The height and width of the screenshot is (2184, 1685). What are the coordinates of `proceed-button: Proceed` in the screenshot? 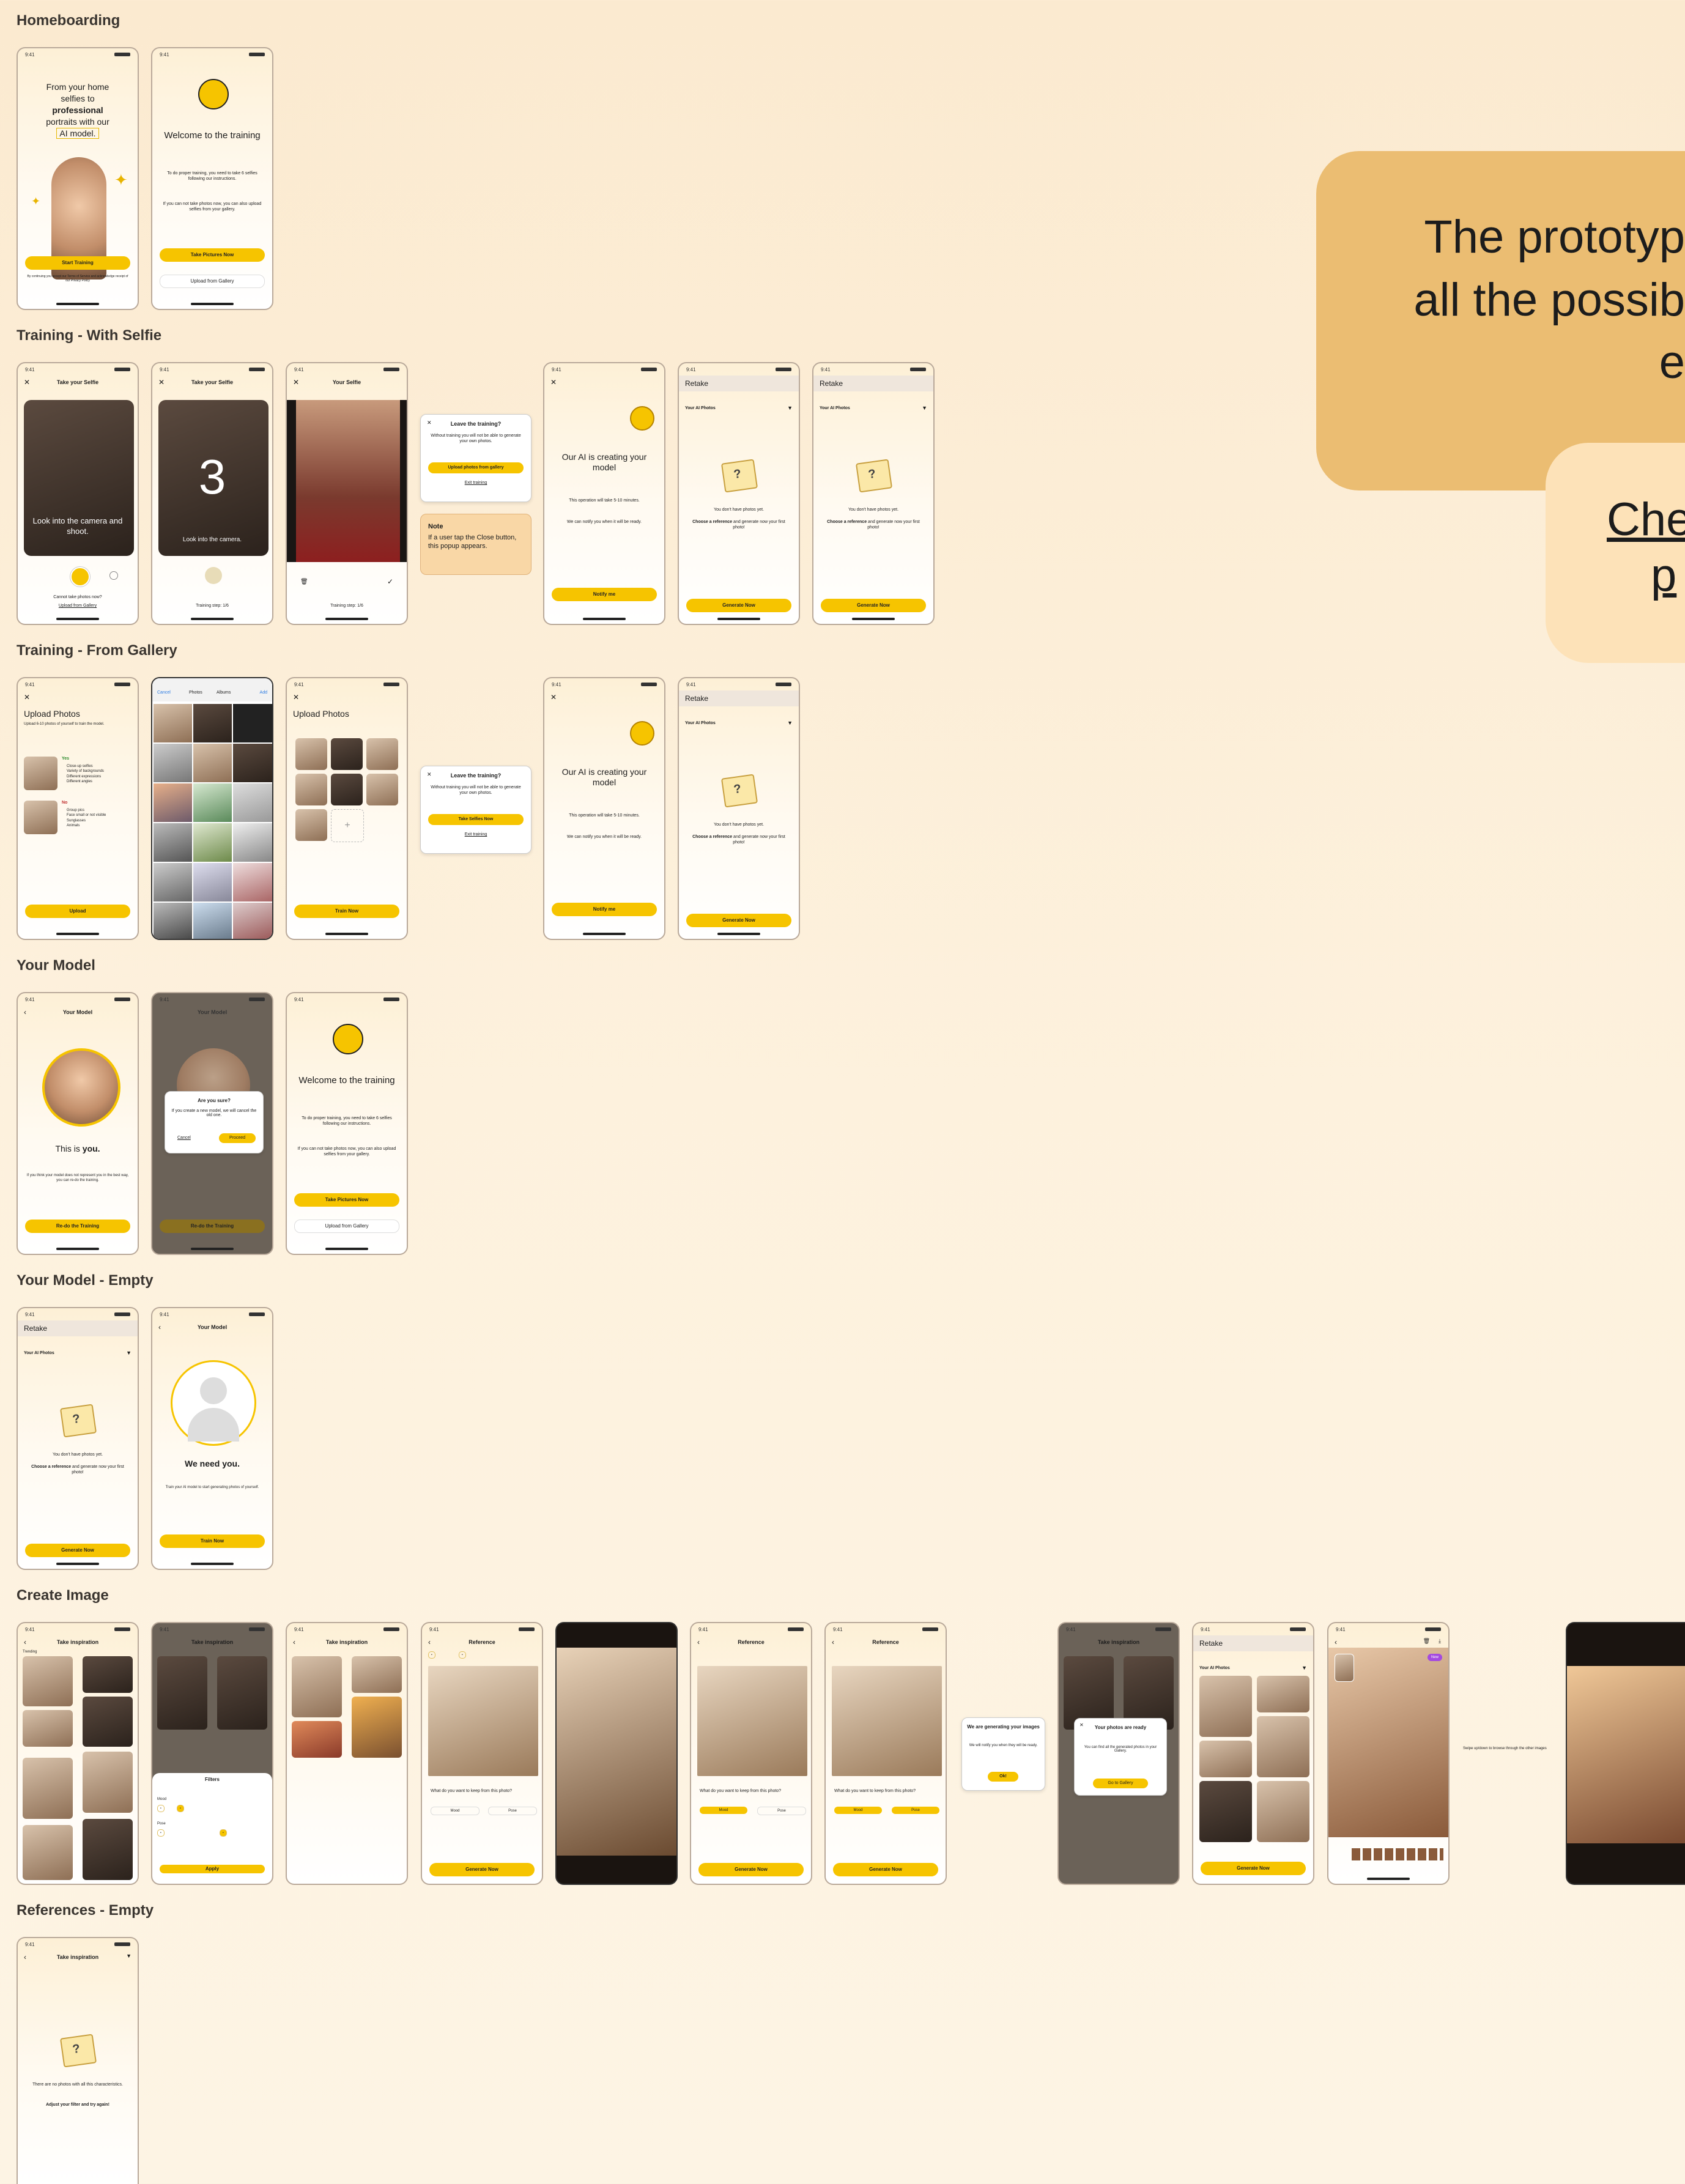 It's located at (237, 1138).